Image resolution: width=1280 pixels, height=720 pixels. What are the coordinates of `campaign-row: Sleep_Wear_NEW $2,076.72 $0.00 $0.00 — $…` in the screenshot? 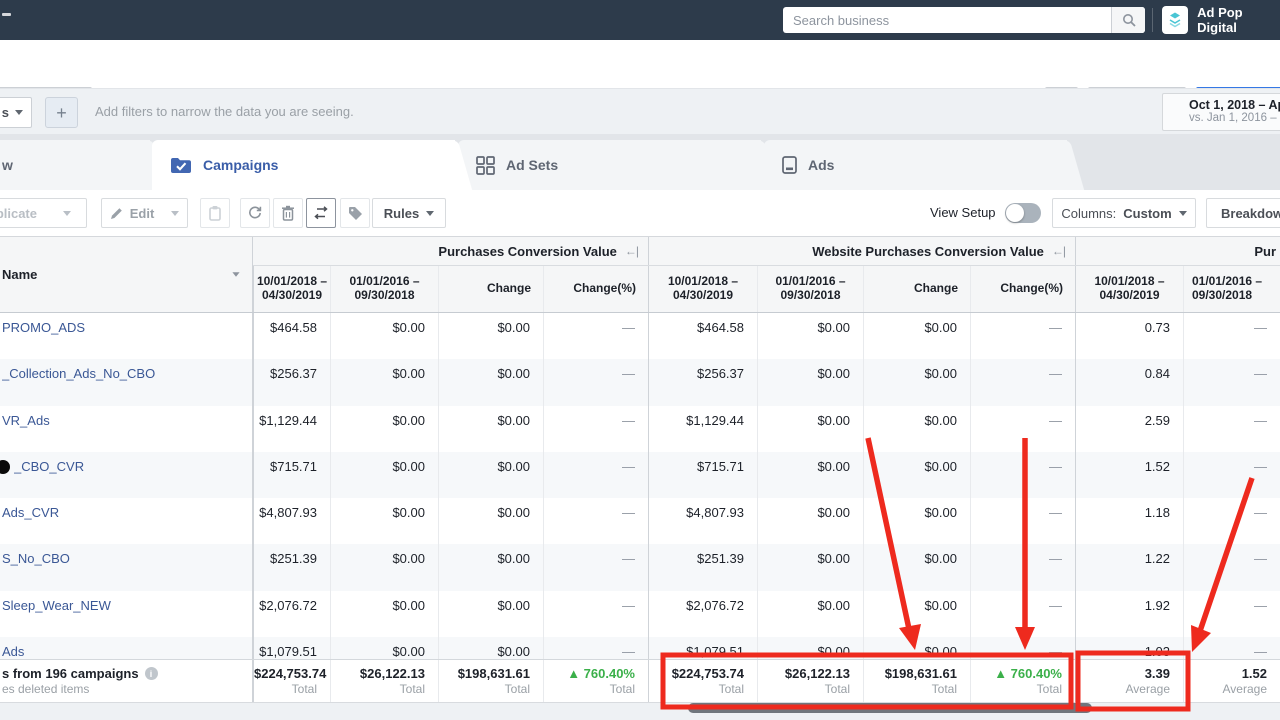 It's located at (640, 614).